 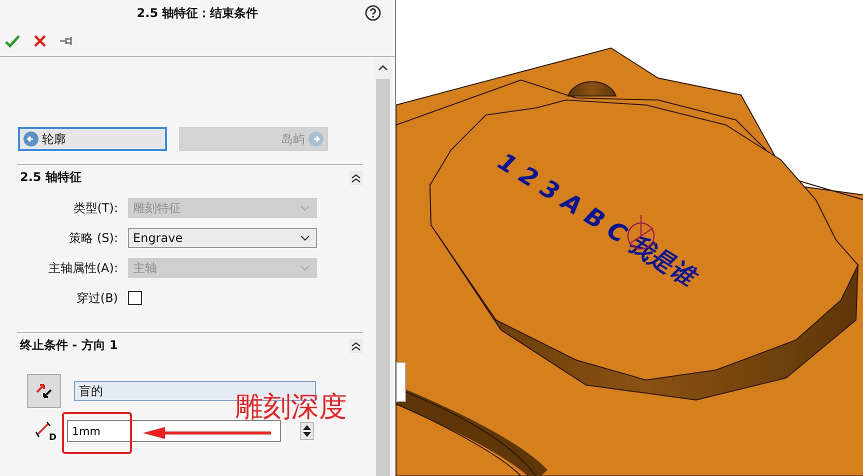 I want to click on cancel-x-icon, so click(x=40, y=41).